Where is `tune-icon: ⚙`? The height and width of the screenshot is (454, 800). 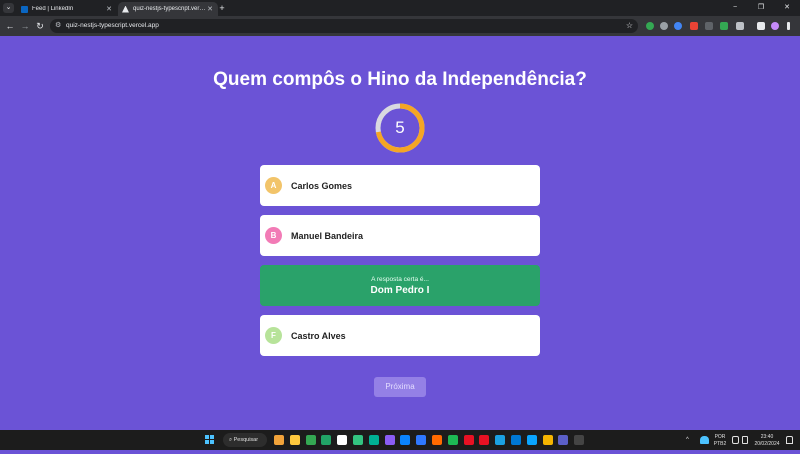 tune-icon: ⚙ is located at coordinates (58, 26).